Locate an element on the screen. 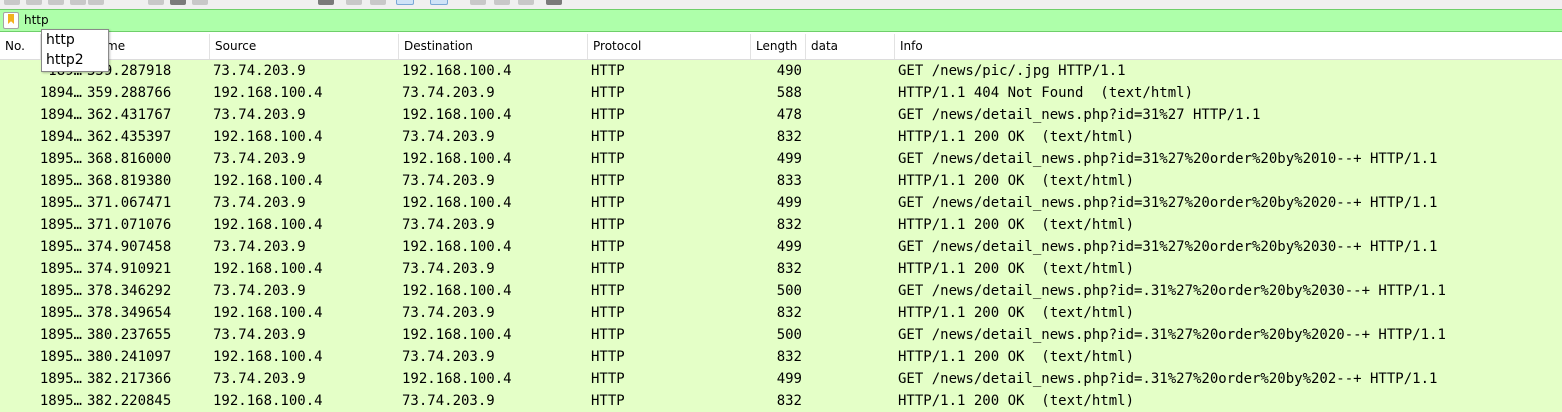  column-header-destination: Destination is located at coordinates (493, 46).